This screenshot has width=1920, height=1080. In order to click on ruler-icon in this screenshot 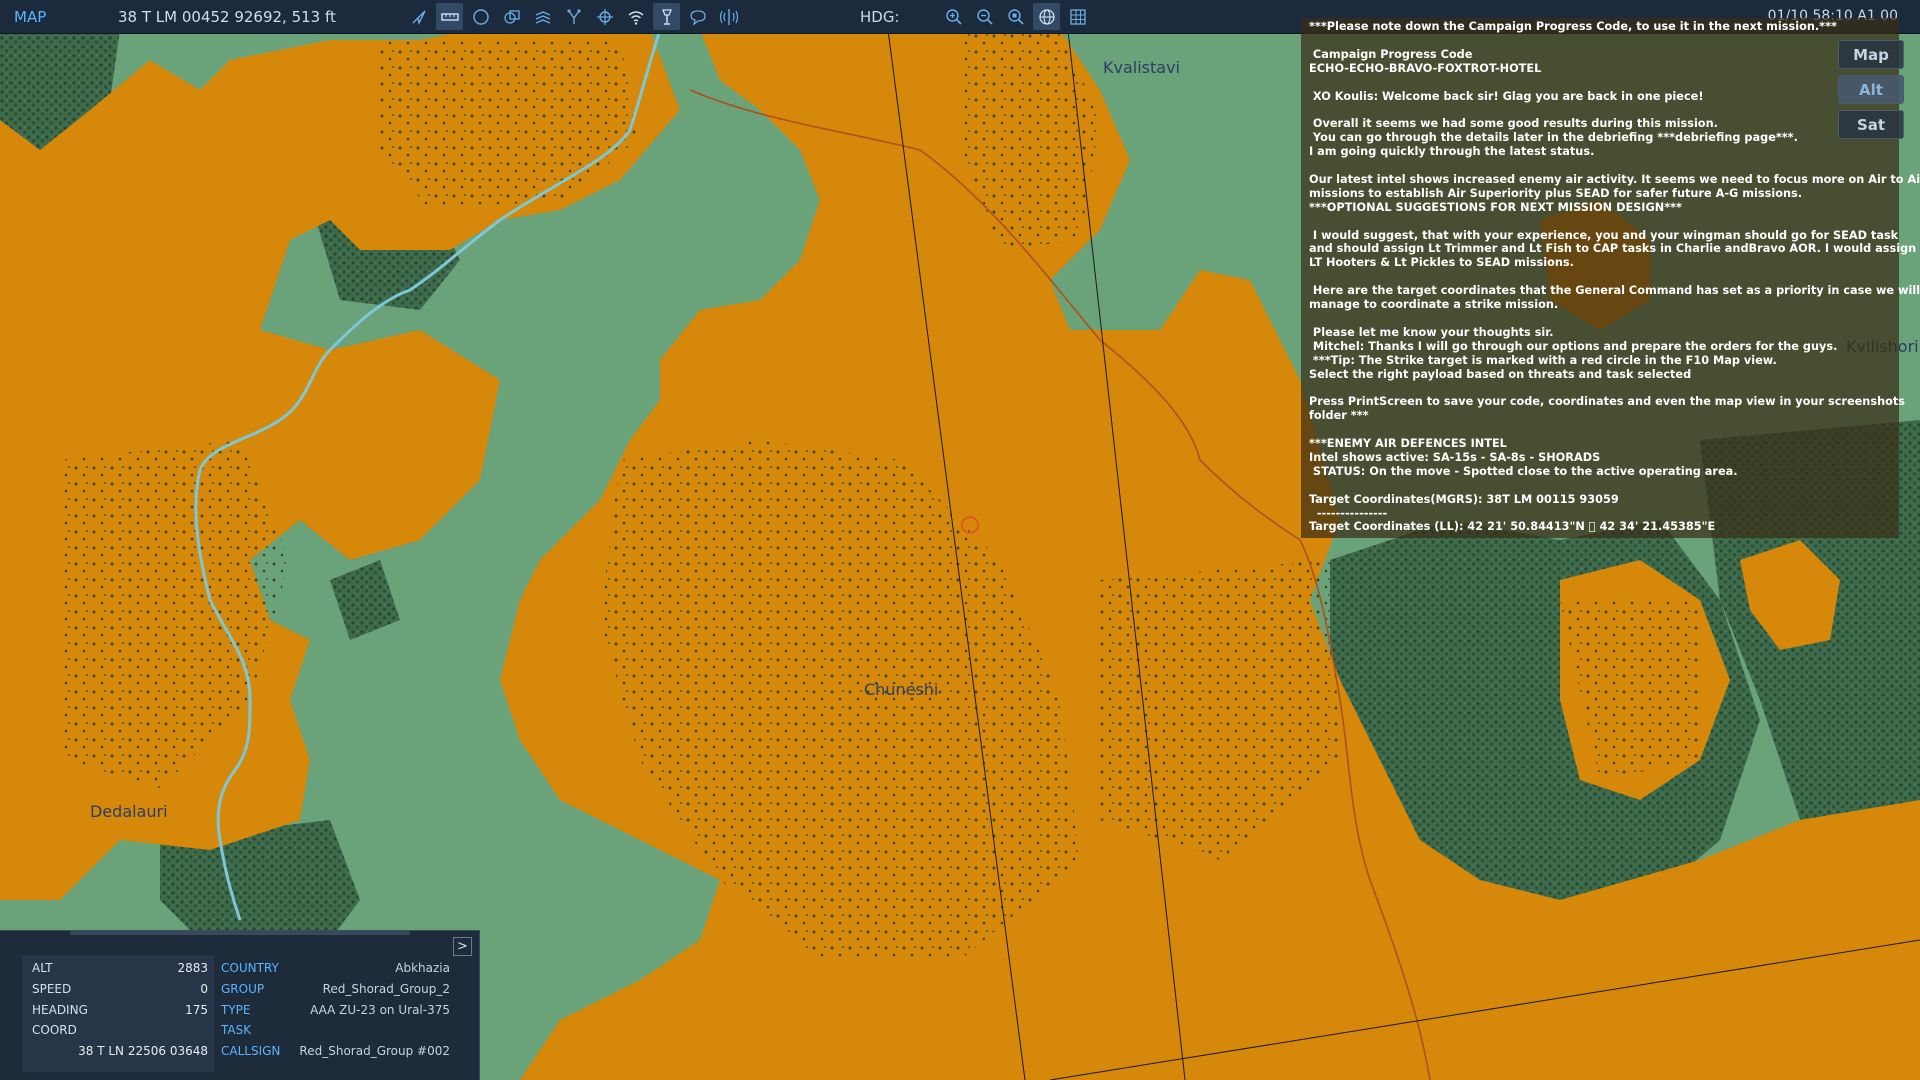, I will do `click(449, 16)`.